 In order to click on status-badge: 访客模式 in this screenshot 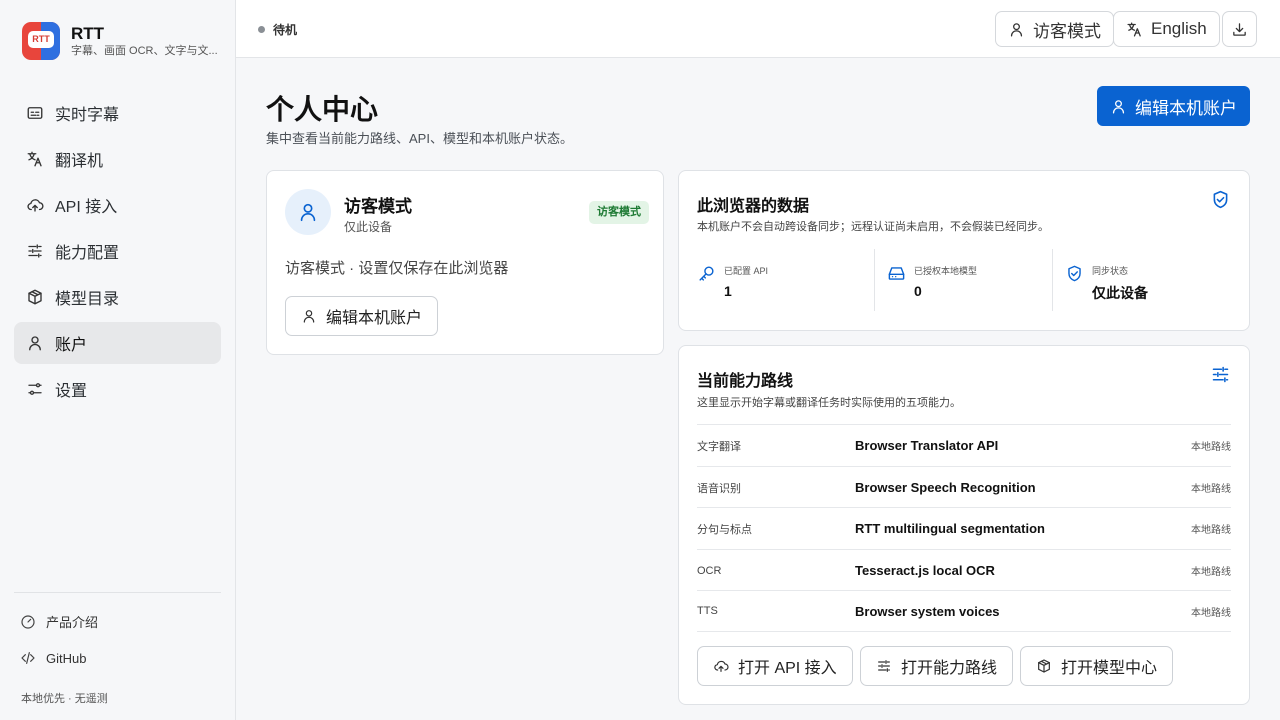, I will do `click(619, 212)`.